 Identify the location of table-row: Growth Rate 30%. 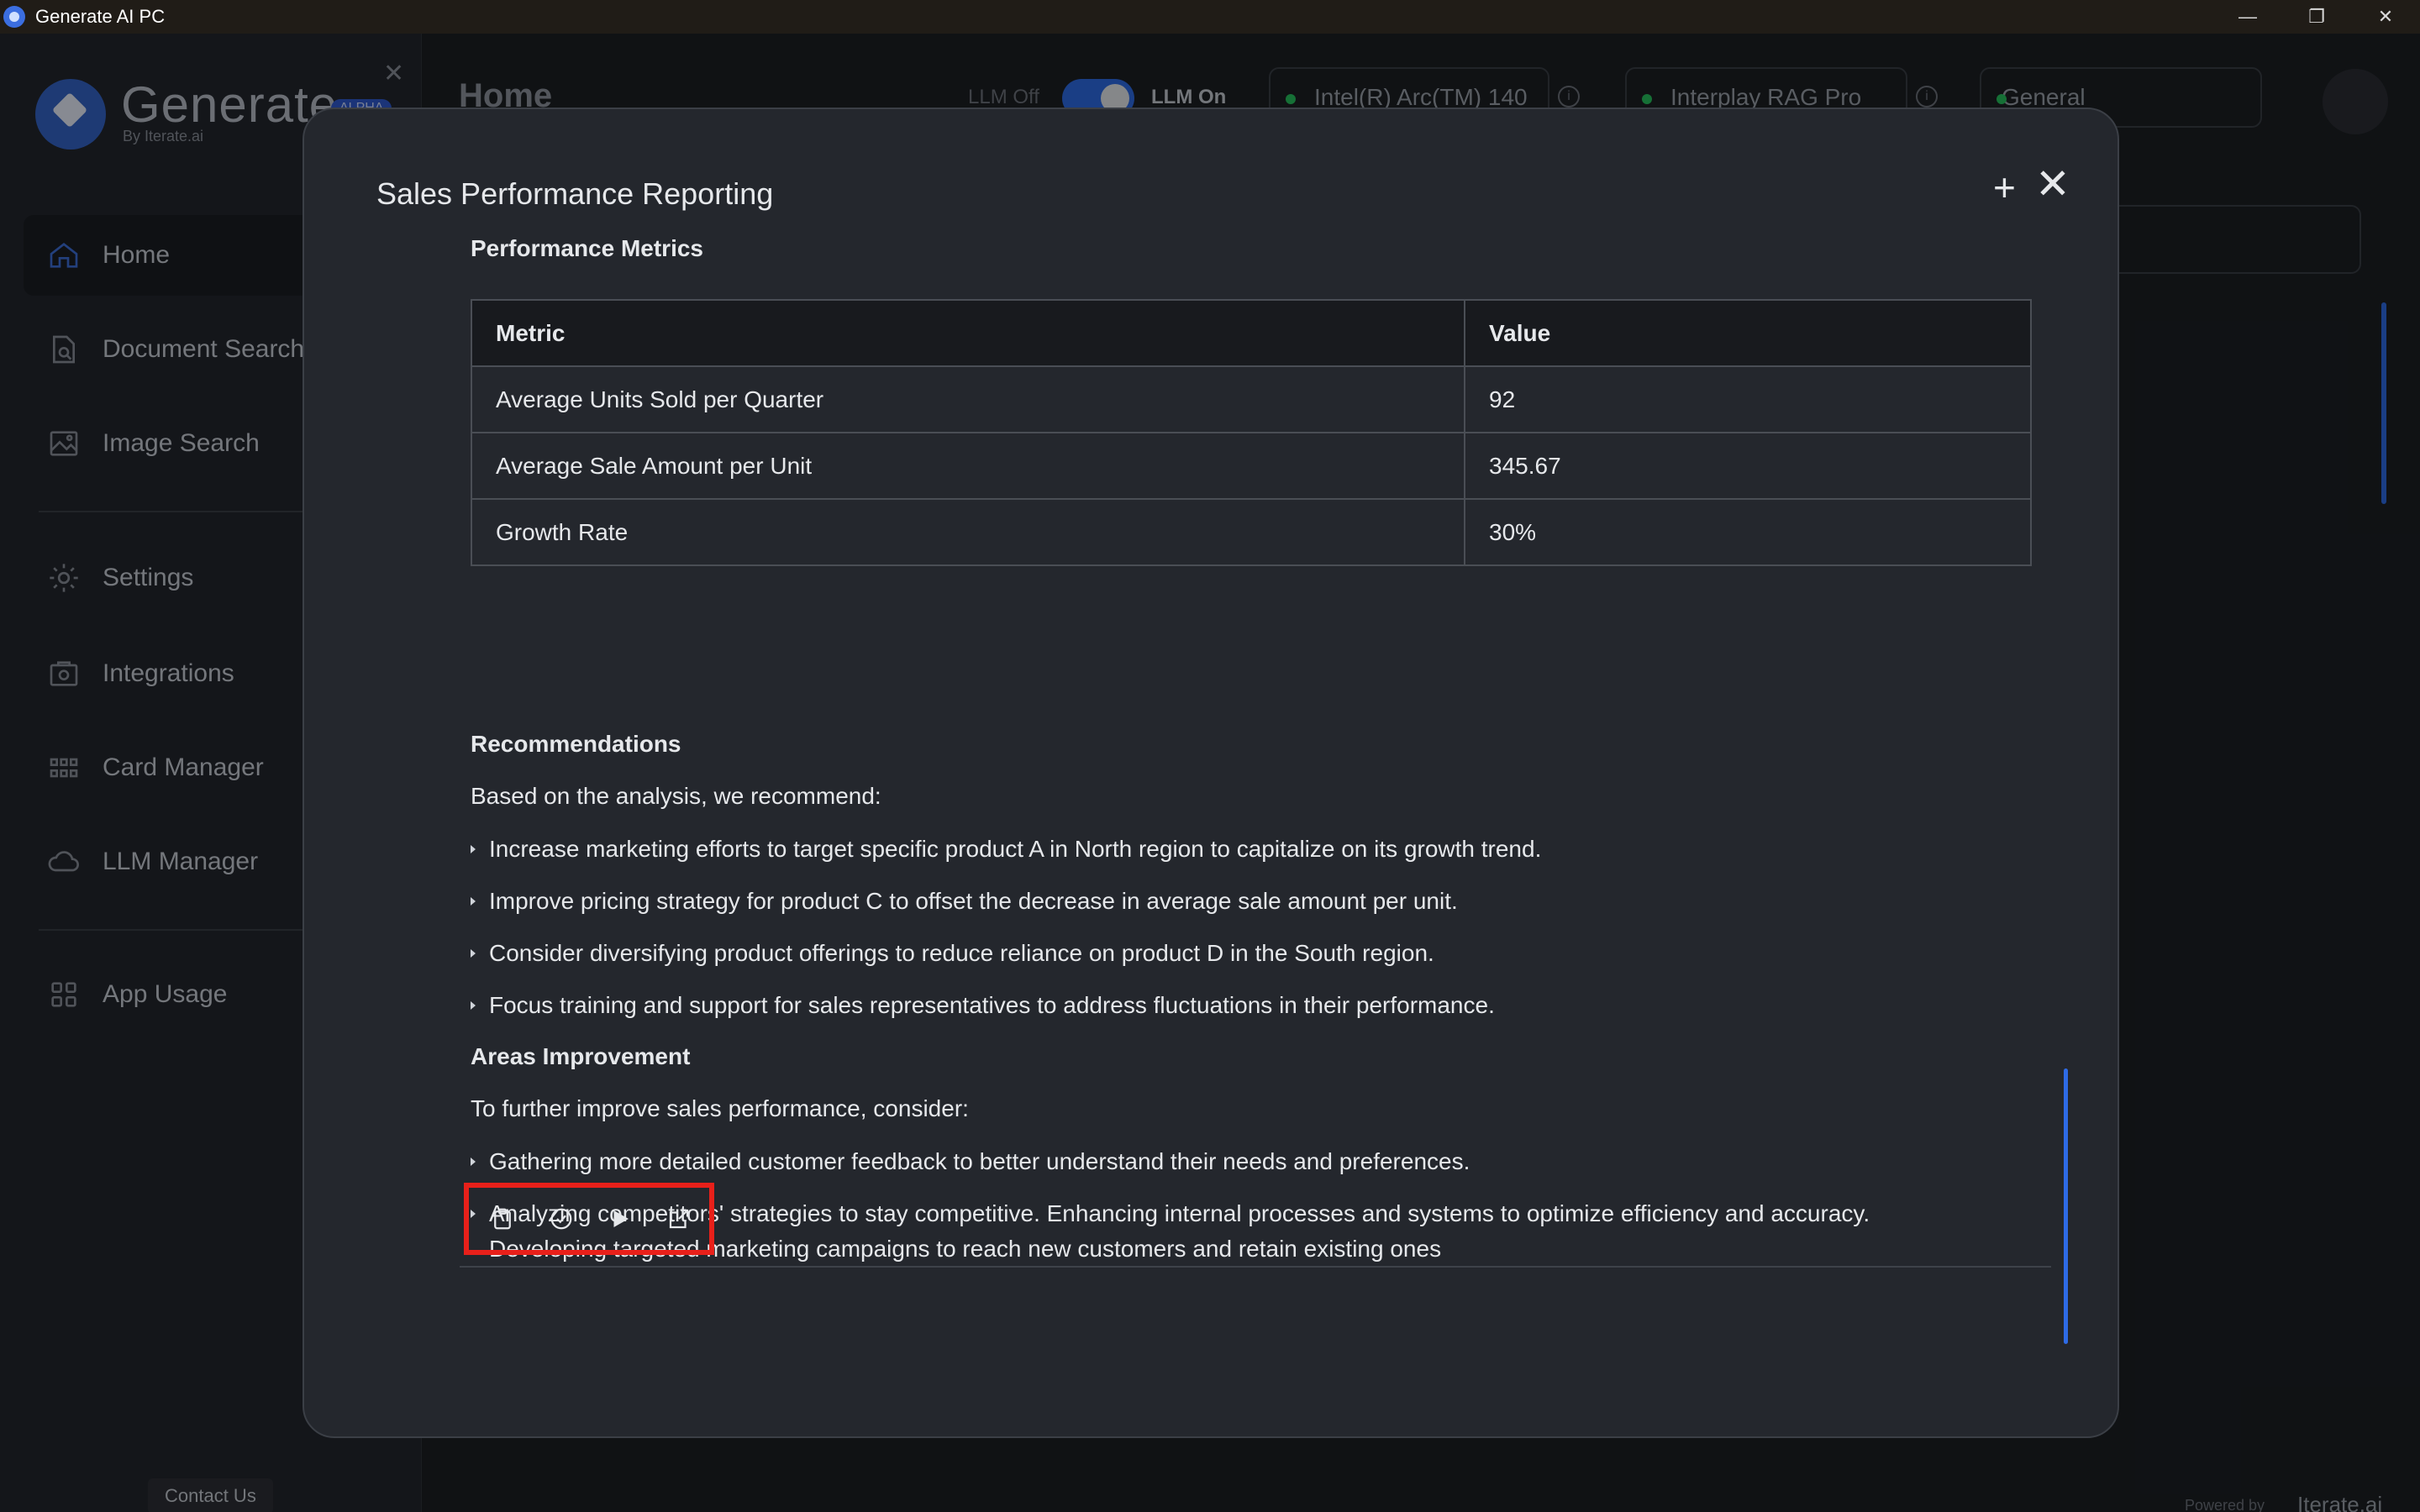
(1252, 532).